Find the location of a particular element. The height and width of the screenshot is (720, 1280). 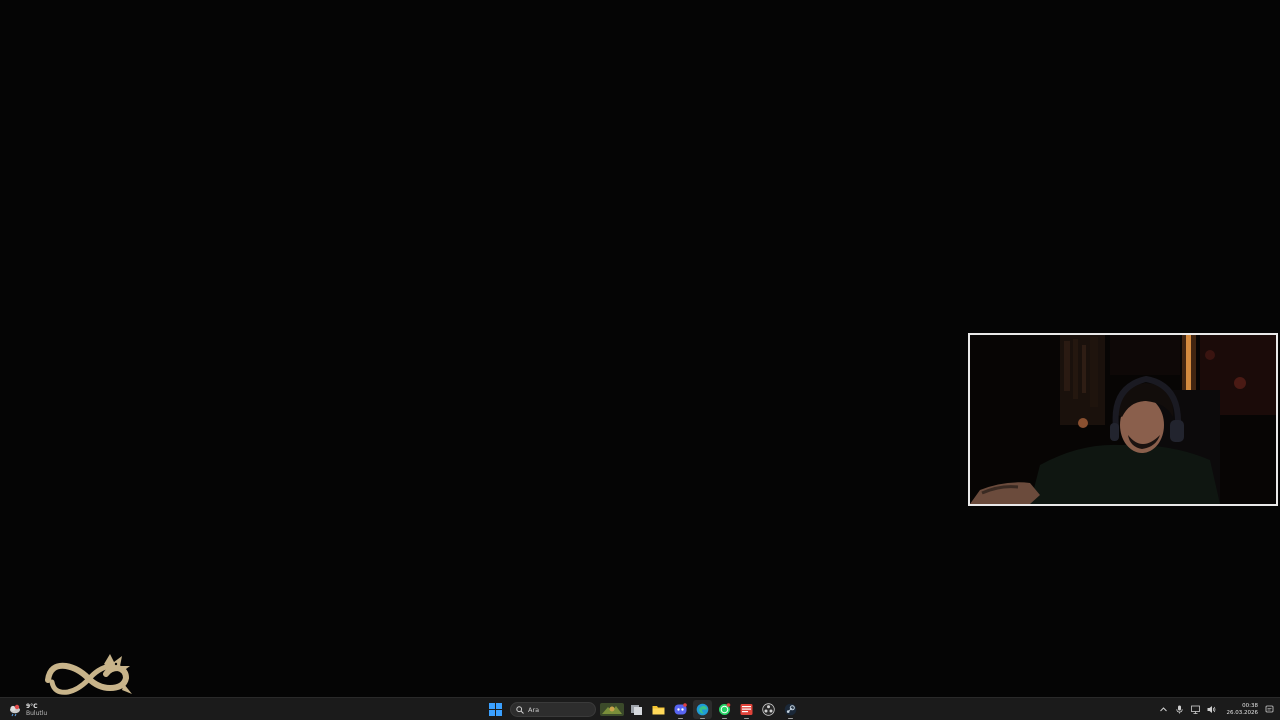

weather-widget: 9°C Bulutlu is located at coordinates (27, 709).